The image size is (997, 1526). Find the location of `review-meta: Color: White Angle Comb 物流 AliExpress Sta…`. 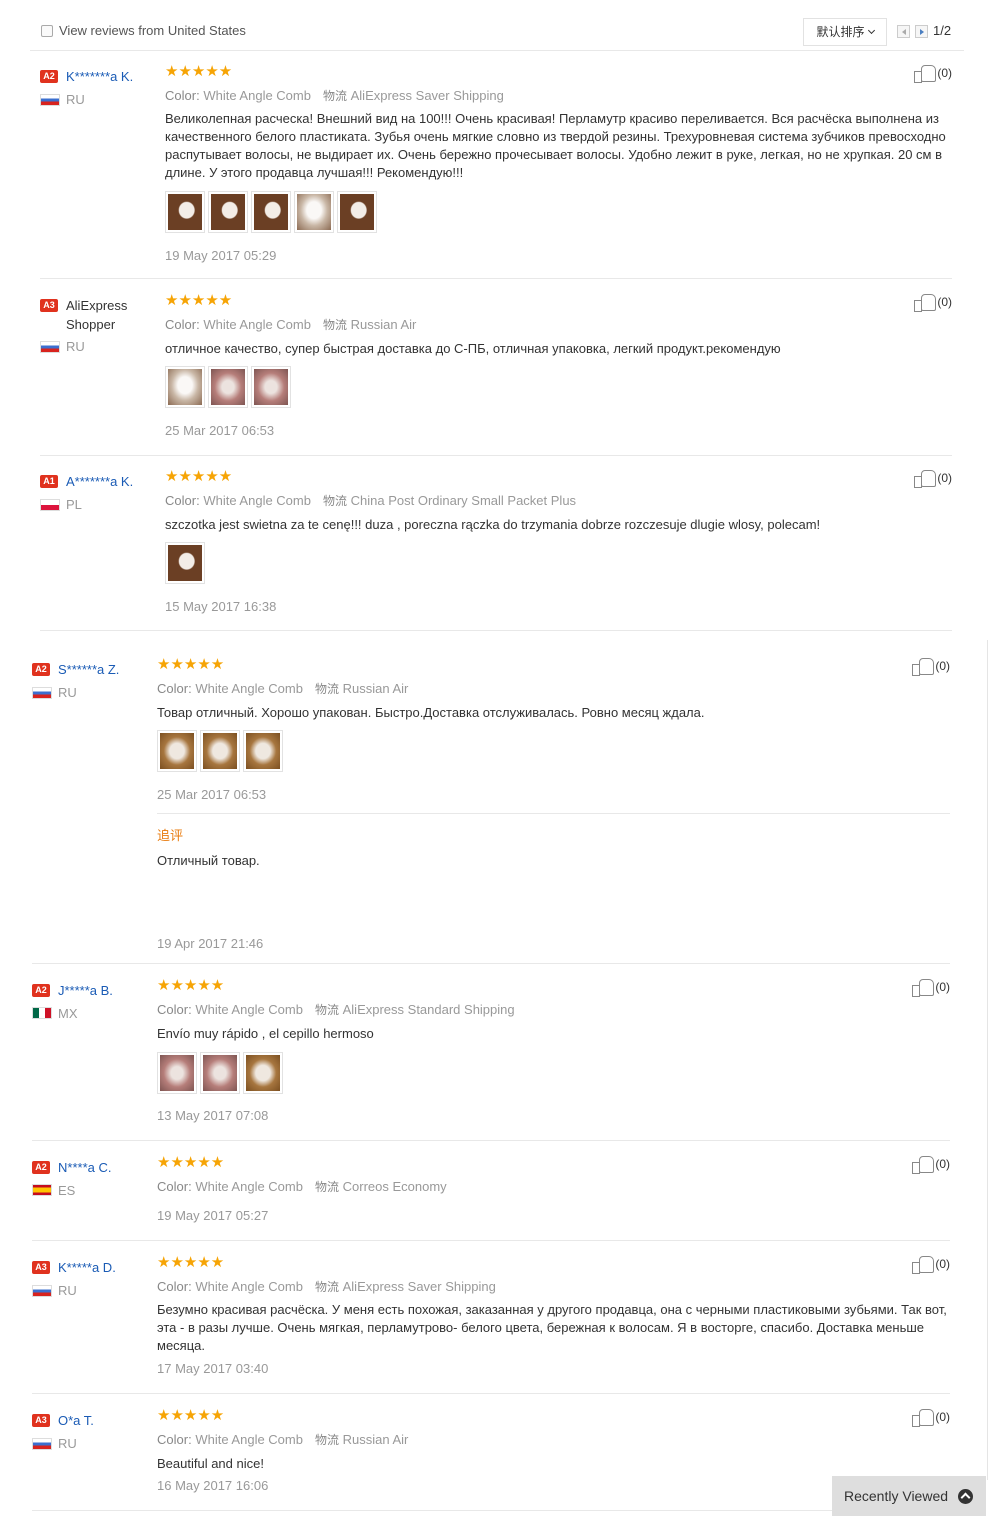

review-meta: Color: White Angle Comb 物流 AliExpress Sta… is located at coordinates (336, 1009).